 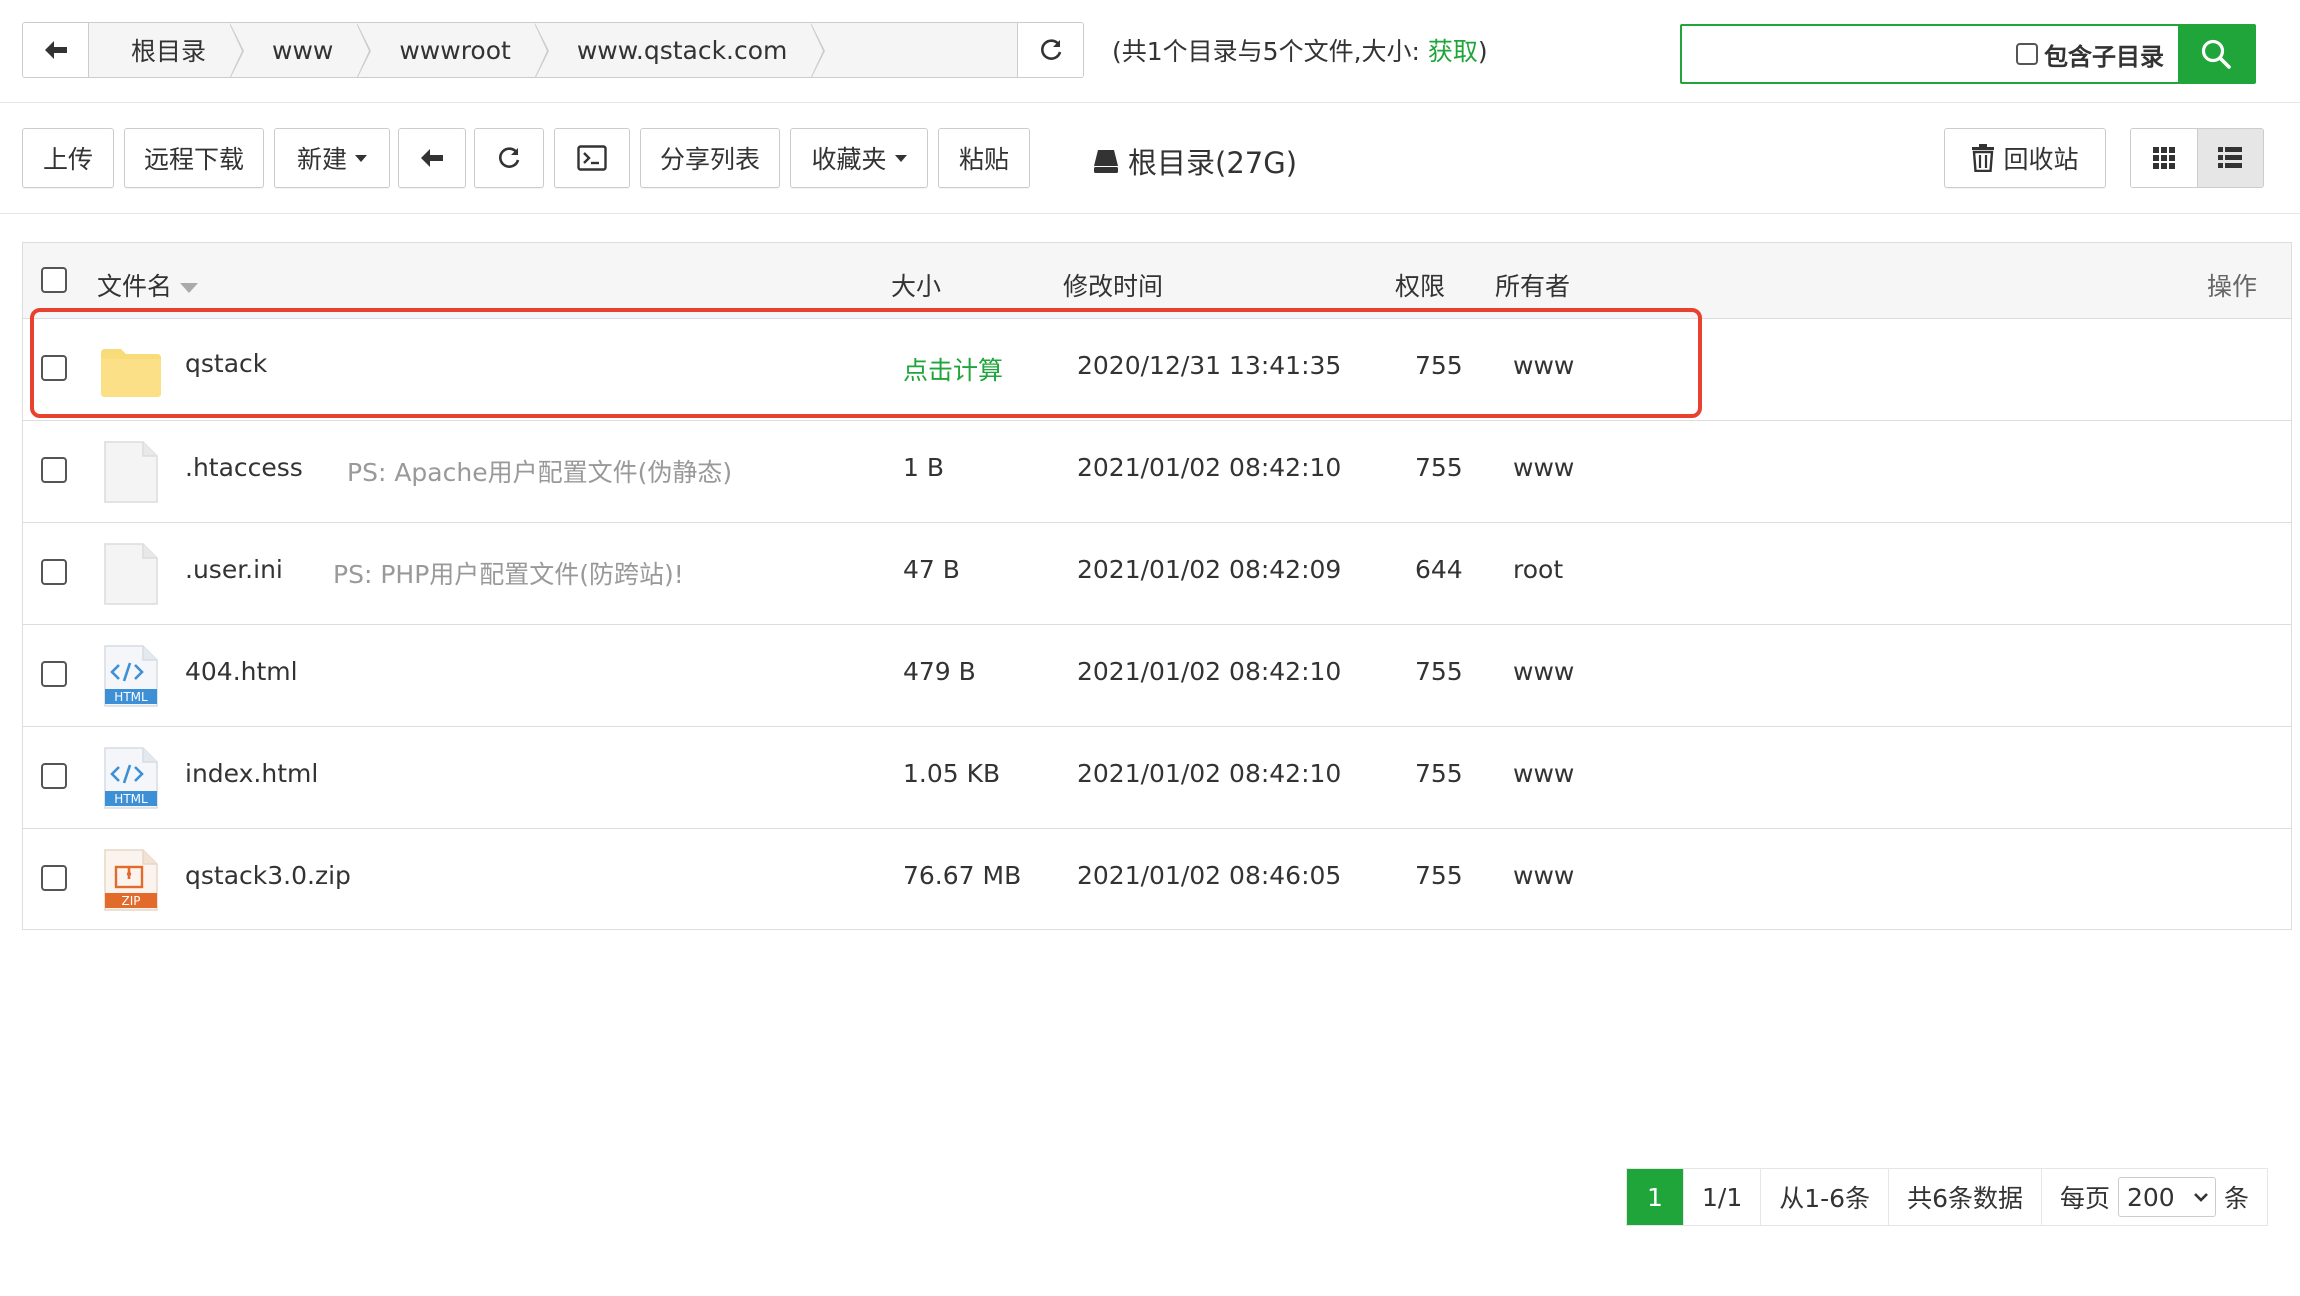 I want to click on per-page-unit: 条, so click(x=2237, y=1198).